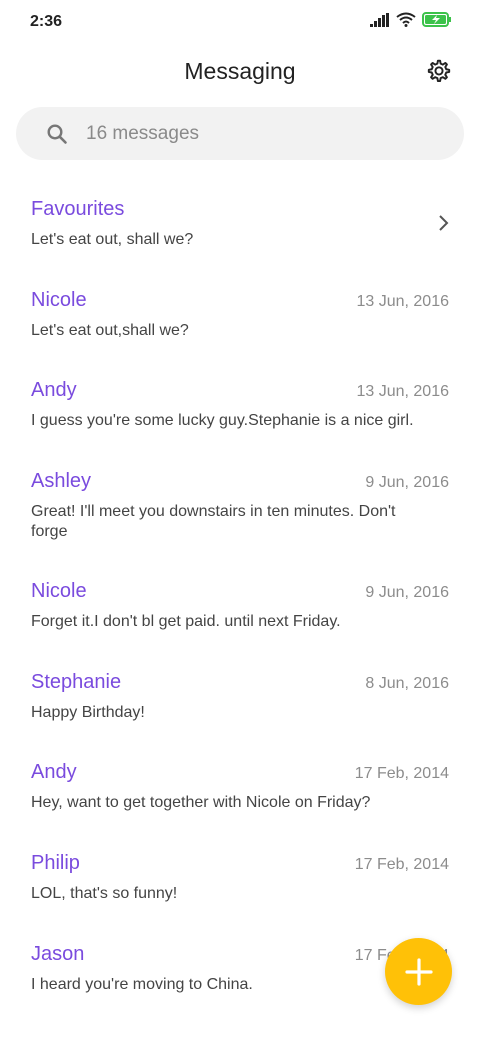 The height and width of the screenshot is (1040, 480). What do you see at coordinates (379, 19) in the screenshot?
I see `signal-icon` at bounding box center [379, 19].